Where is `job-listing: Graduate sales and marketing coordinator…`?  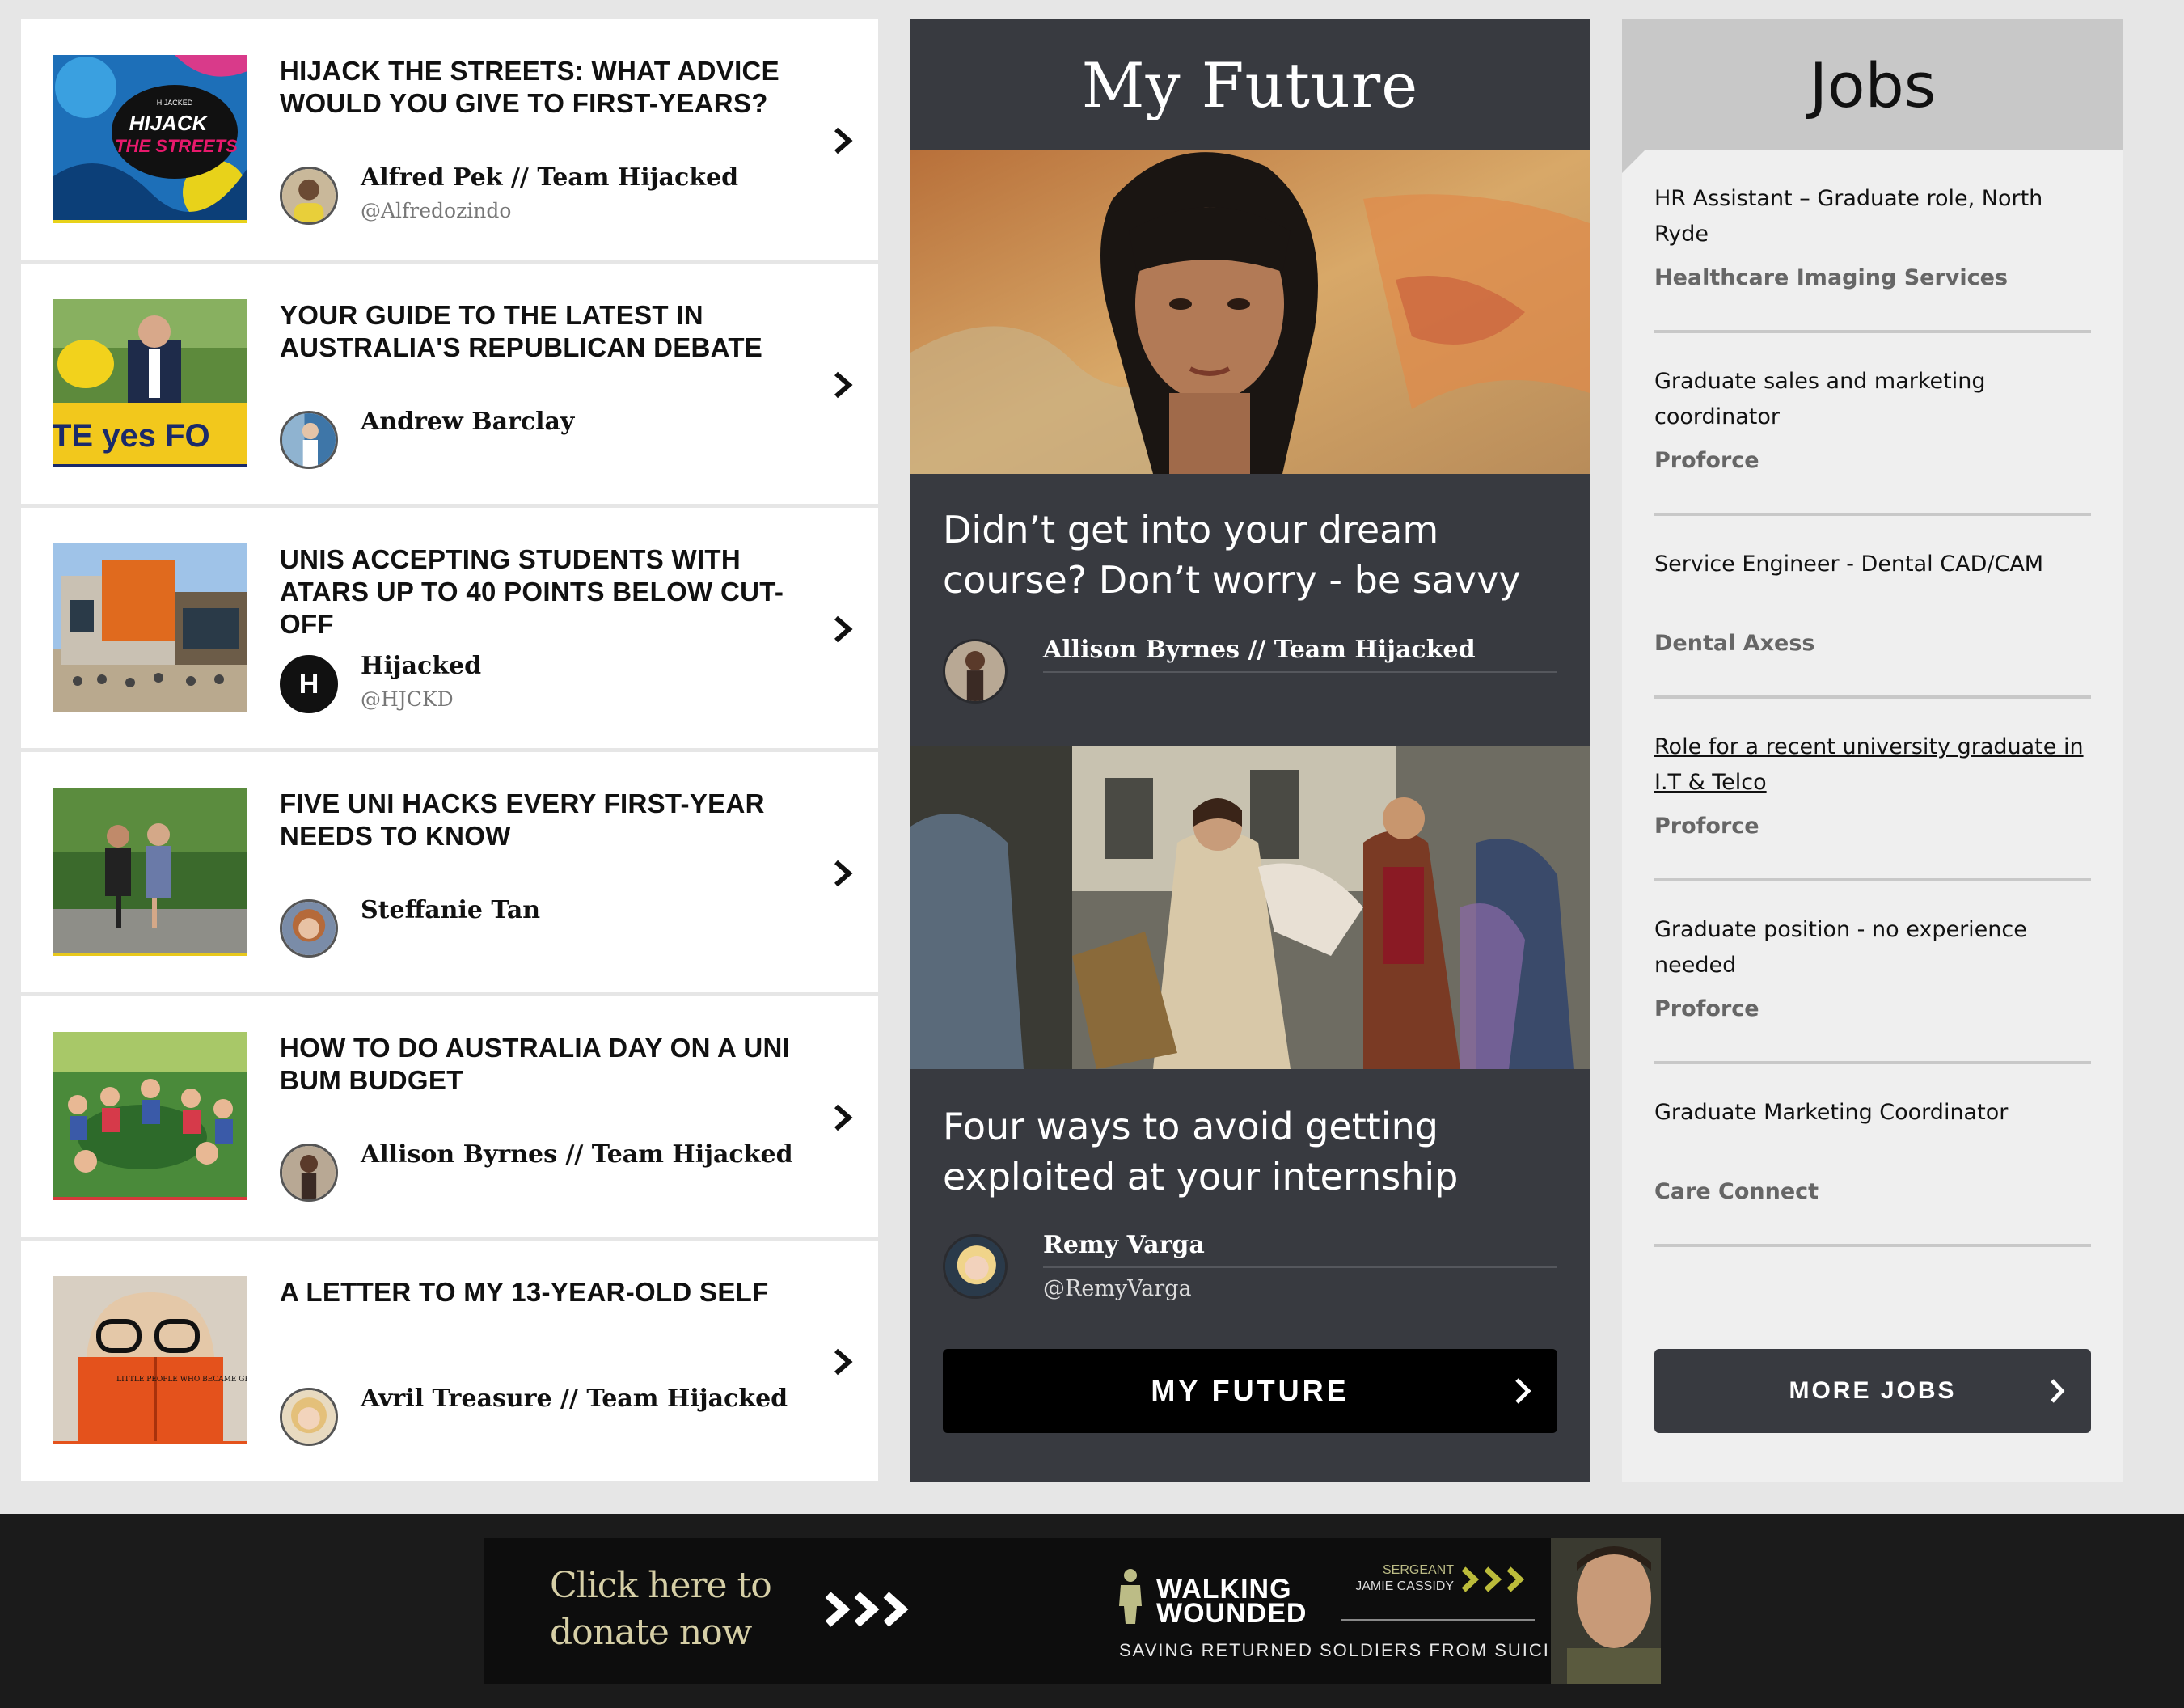
job-listing: Graduate sales and marketing coordinator… is located at coordinates (1873, 441).